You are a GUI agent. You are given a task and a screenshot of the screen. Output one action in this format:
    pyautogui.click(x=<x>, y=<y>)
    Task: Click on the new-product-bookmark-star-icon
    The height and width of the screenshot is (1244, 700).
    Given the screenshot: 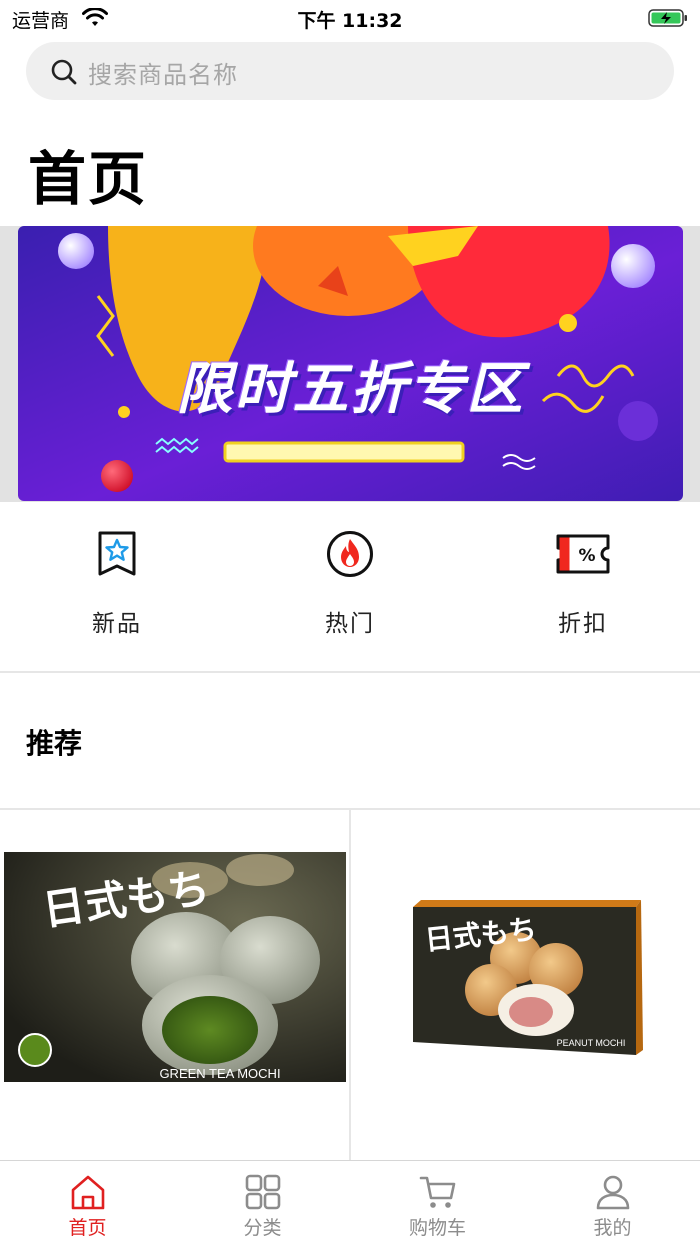 What is the action you would take?
    pyautogui.click(x=117, y=553)
    